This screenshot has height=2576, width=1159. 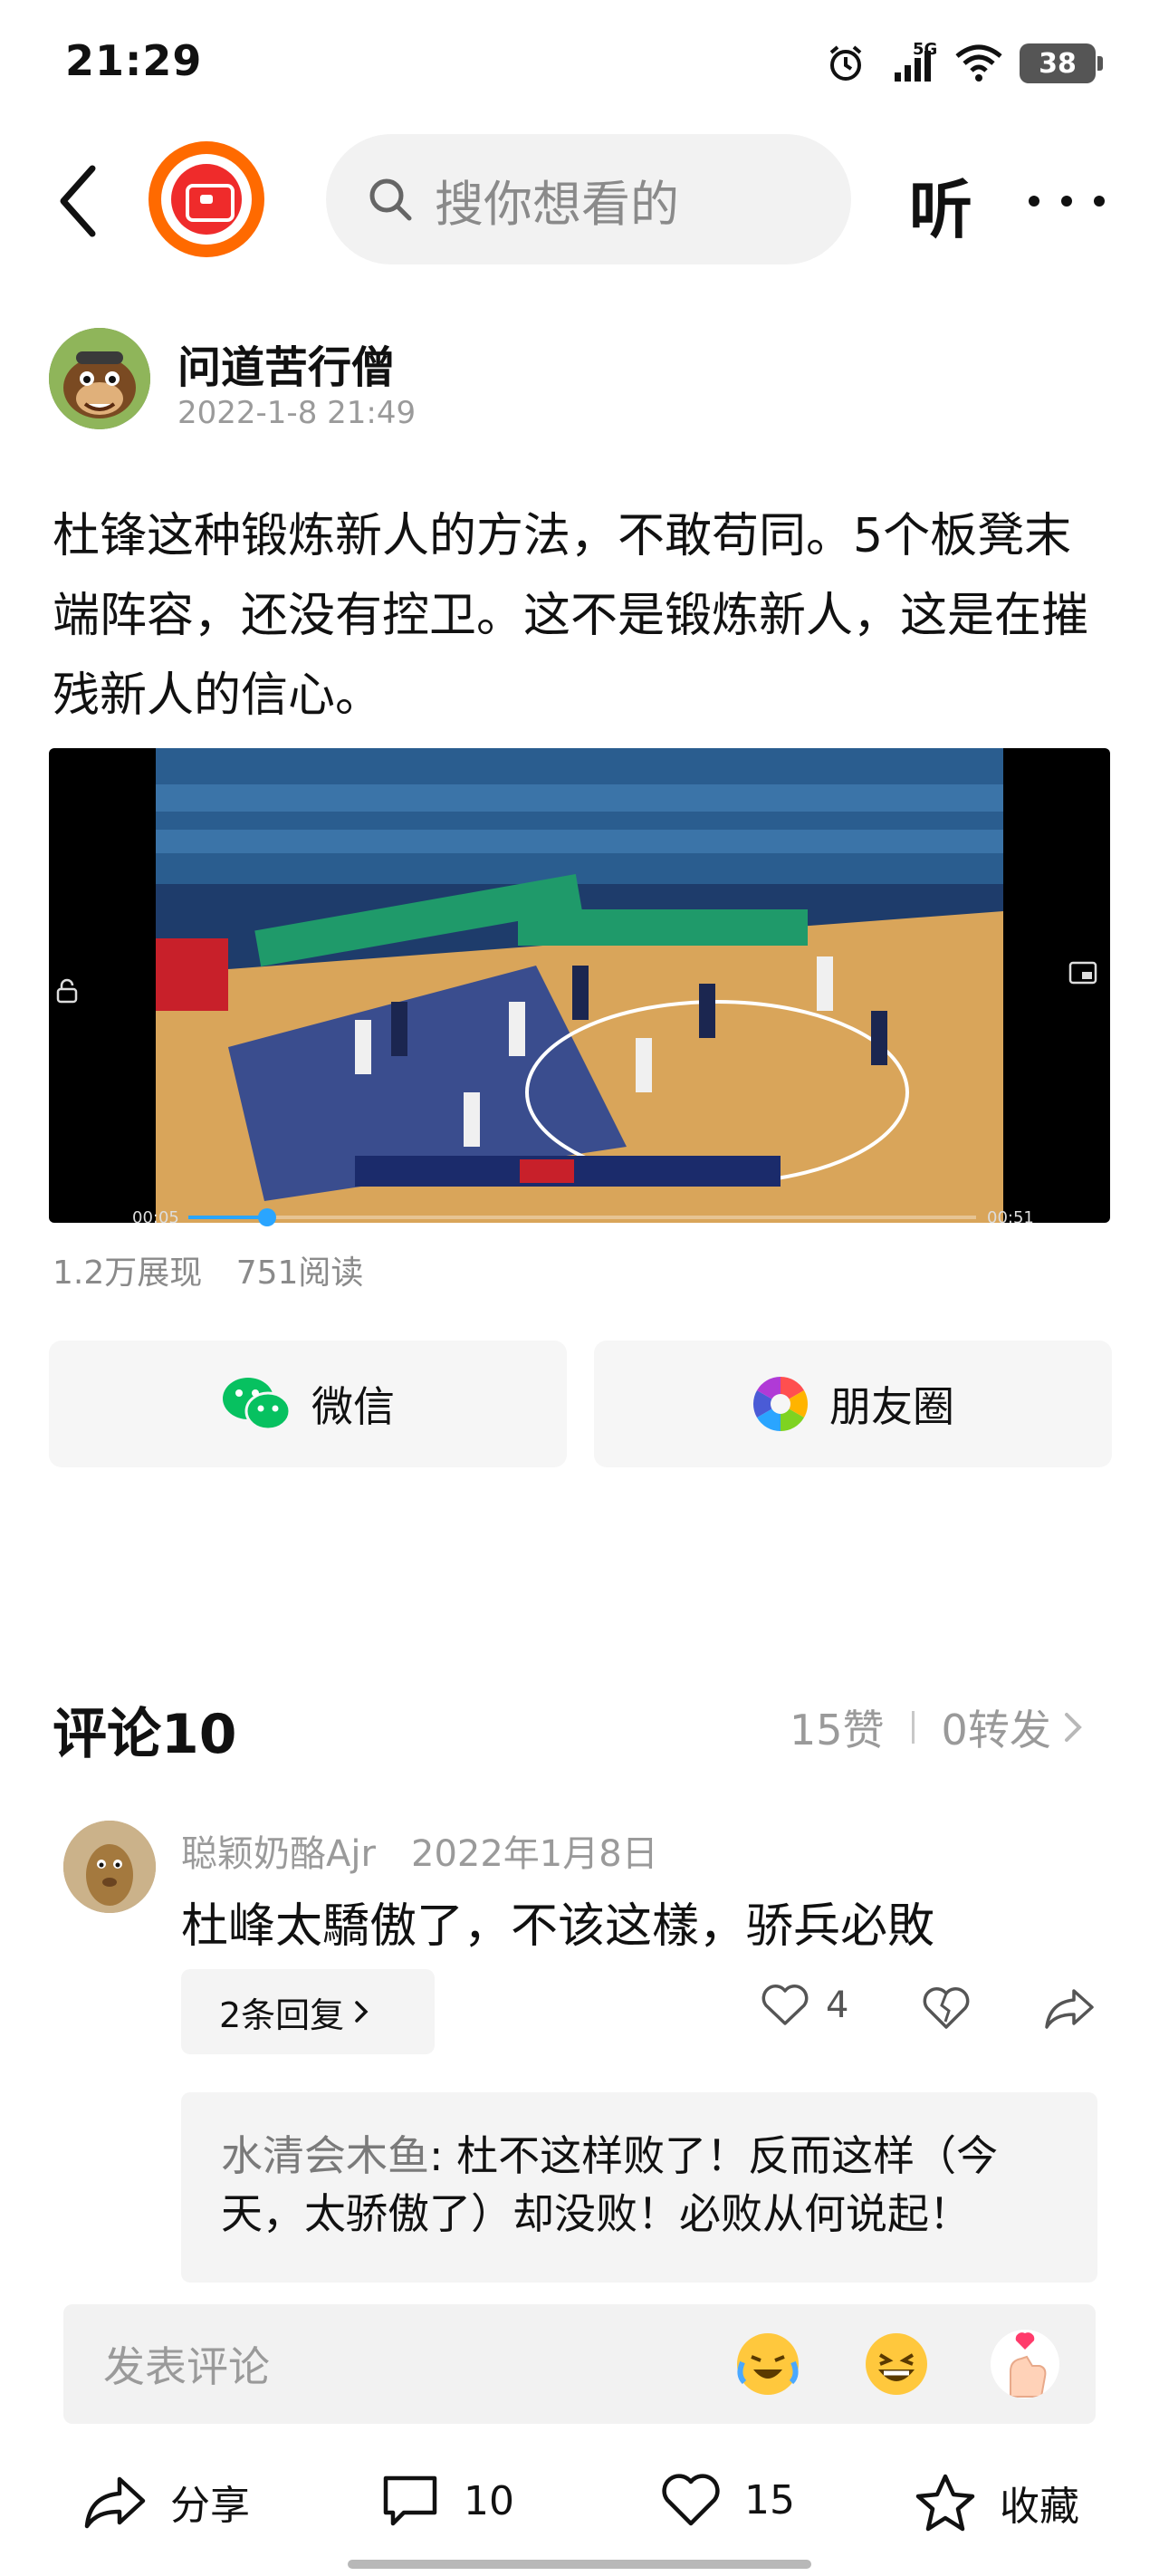 I want to click on finger-heart-emoji-icon, so click(x=1025, y=2364).